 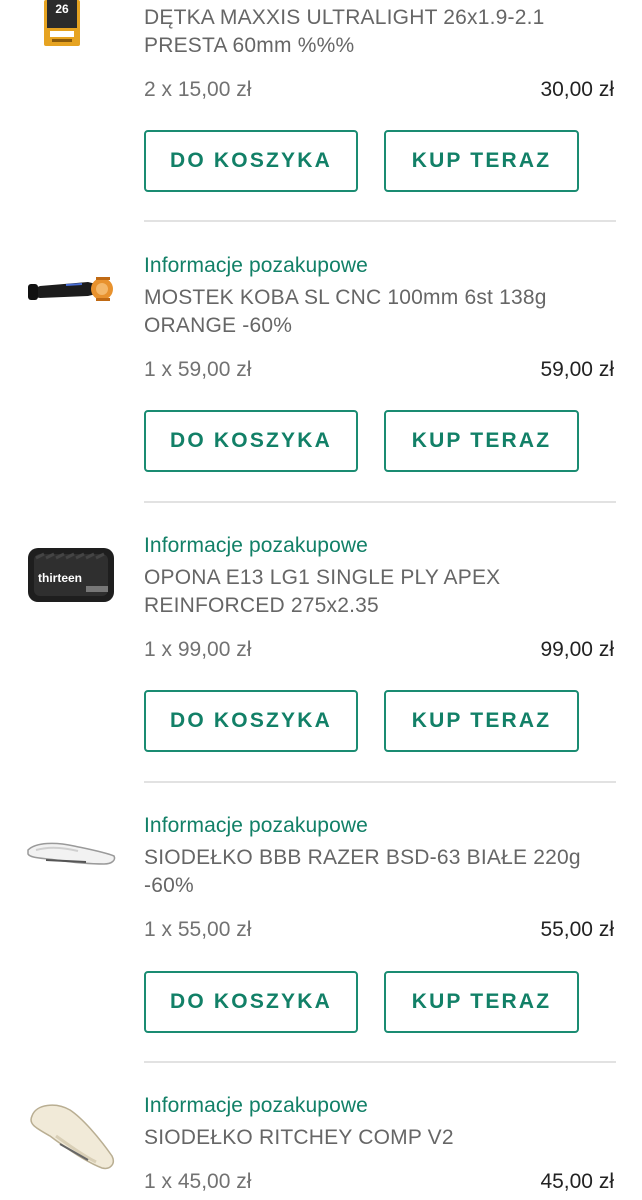 What do you see at coordinates (72, 856) in the screenshot?
I see `white-saddle-icon` at bounding box center [72, 856].